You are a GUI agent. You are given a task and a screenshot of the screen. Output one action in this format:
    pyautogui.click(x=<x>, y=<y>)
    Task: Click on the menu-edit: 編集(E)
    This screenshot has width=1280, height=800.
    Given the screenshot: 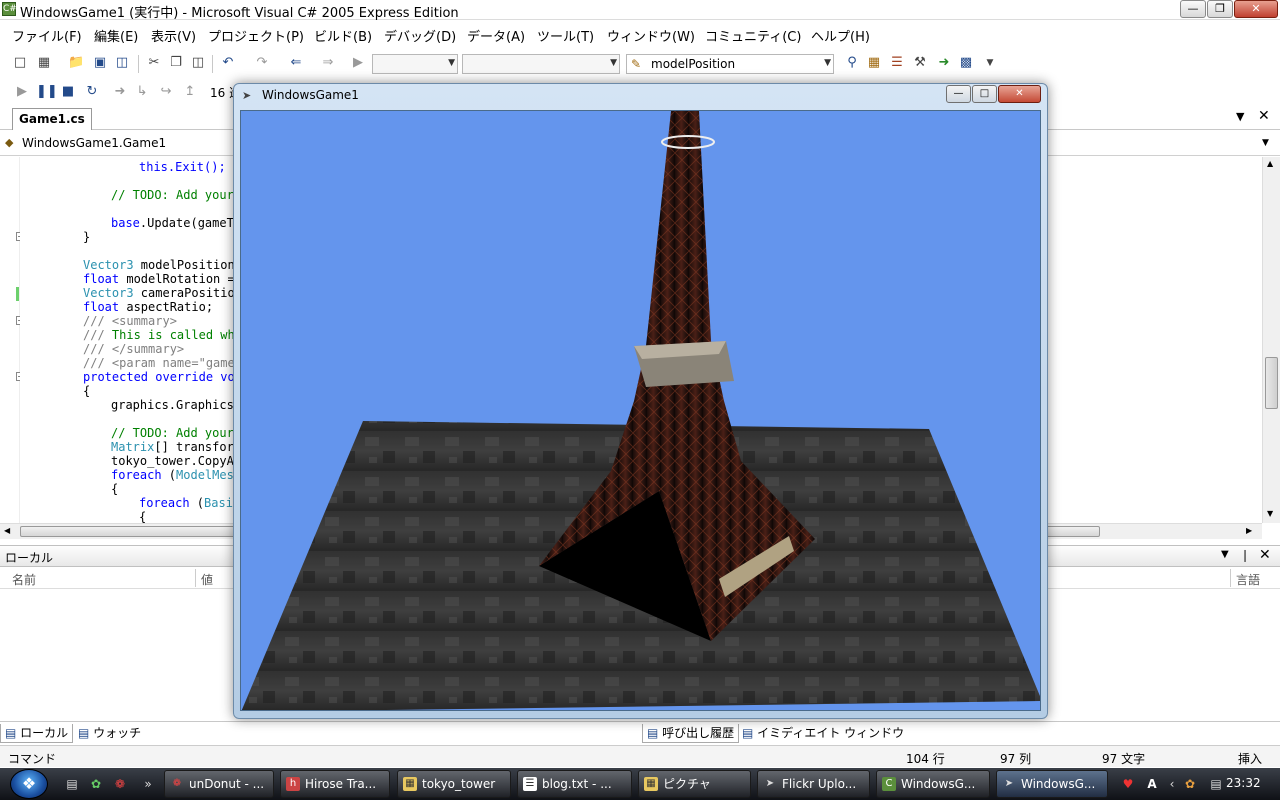 What is the action you would take?
    pyautogui.click(x=116, y=35)
    